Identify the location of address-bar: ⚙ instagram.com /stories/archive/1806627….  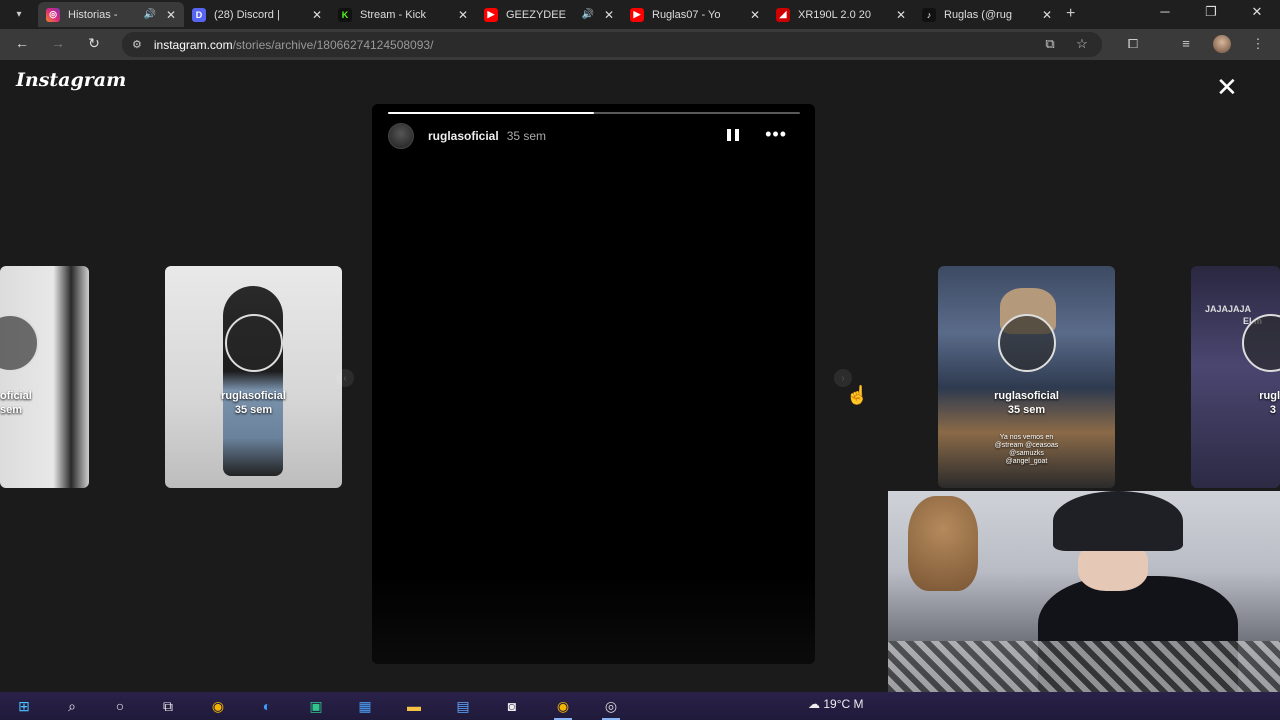
(612, 44).